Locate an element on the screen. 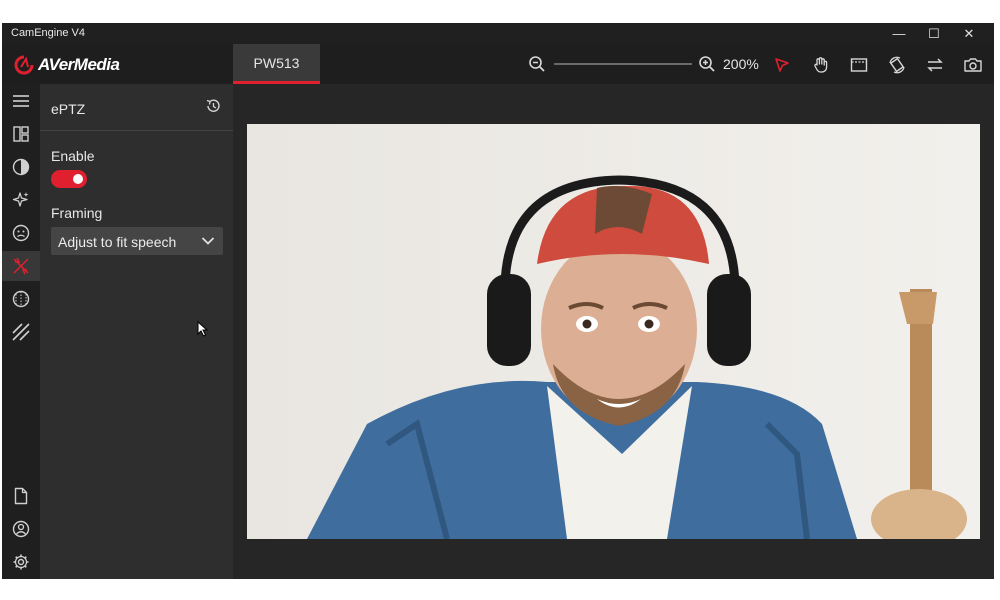 The height and width of the screenshot is (600, 1000). hand-icon is located at coordinates (821, 65).